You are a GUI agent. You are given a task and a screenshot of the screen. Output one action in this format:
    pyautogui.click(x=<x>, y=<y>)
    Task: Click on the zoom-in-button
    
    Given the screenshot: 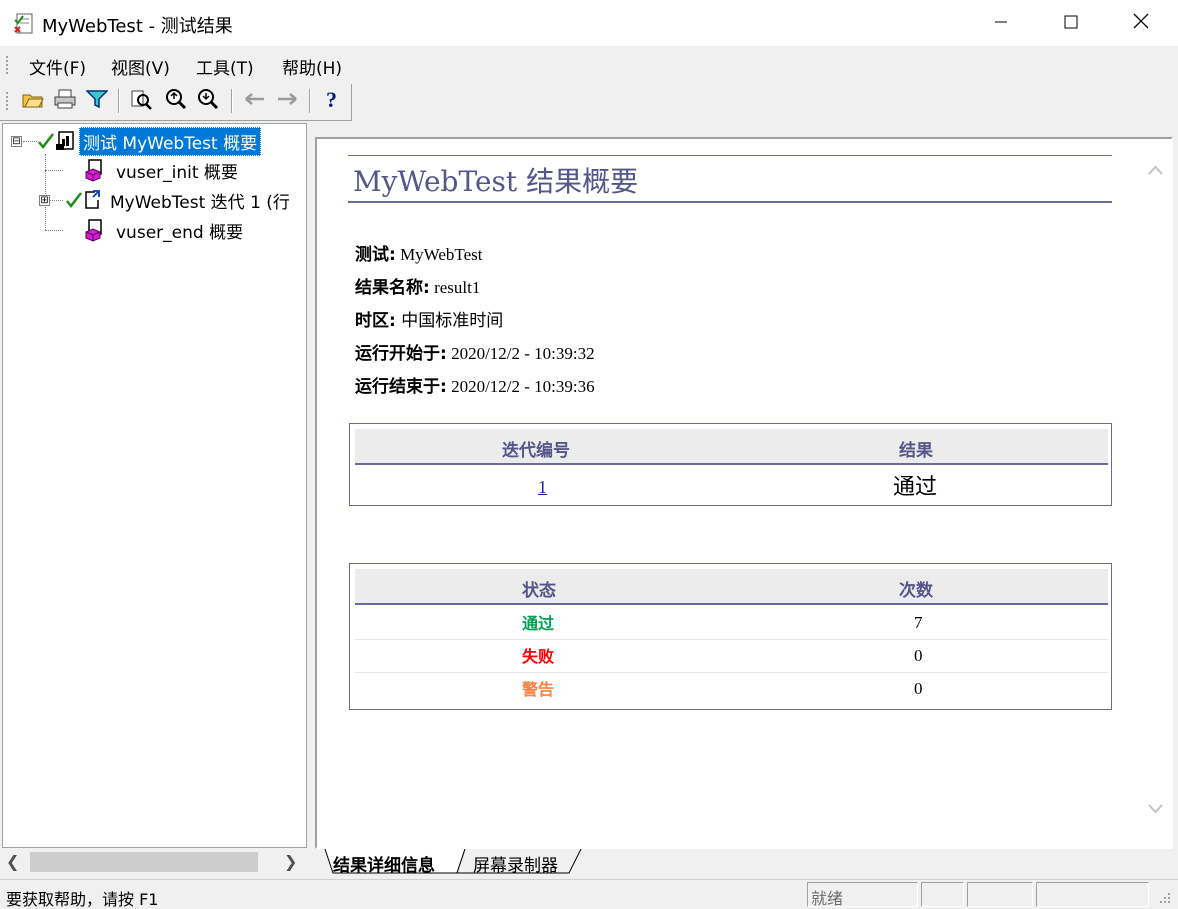 What is the action you would take?
    pyautogui.click(x=176, y=101)
    